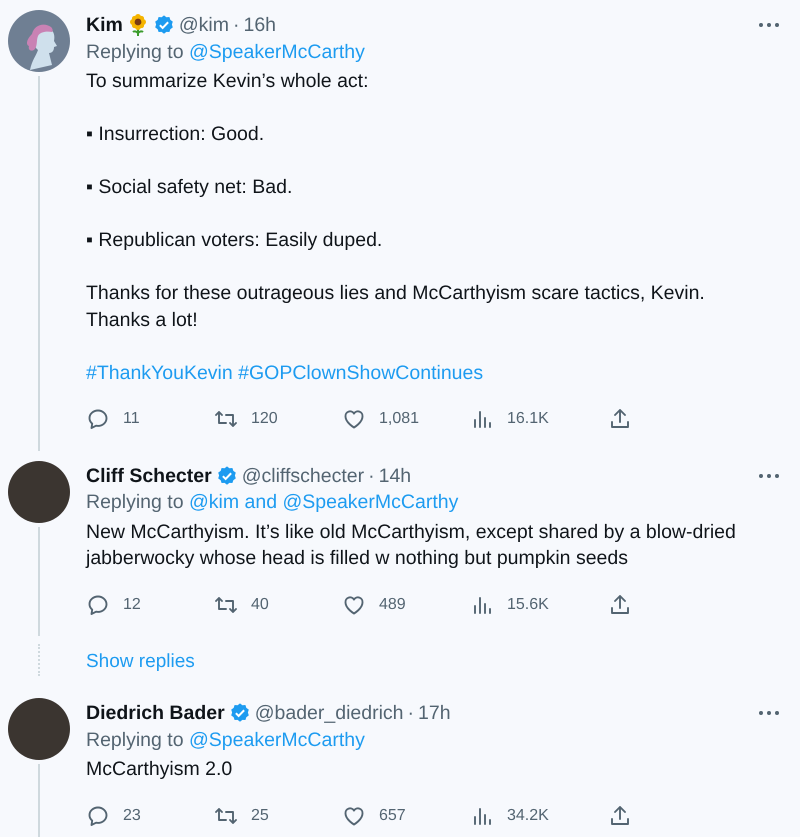  I want to click on tweet-text: To summarize Kevin’s whole act:, so click(228, 81).